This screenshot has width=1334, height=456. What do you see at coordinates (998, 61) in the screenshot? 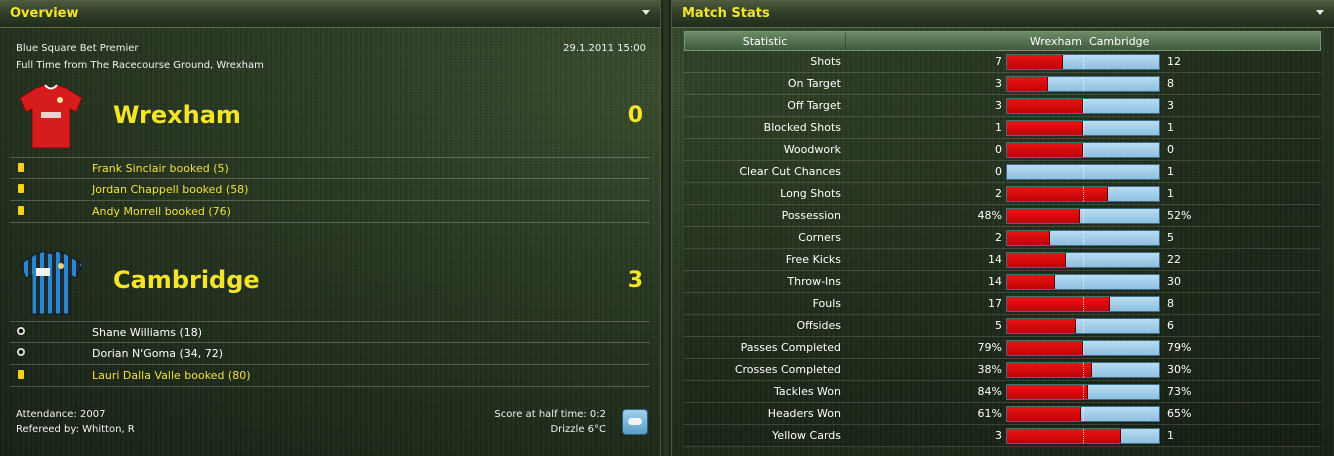
I see `stat-home-value: 7` at bounding box center [998, 61].